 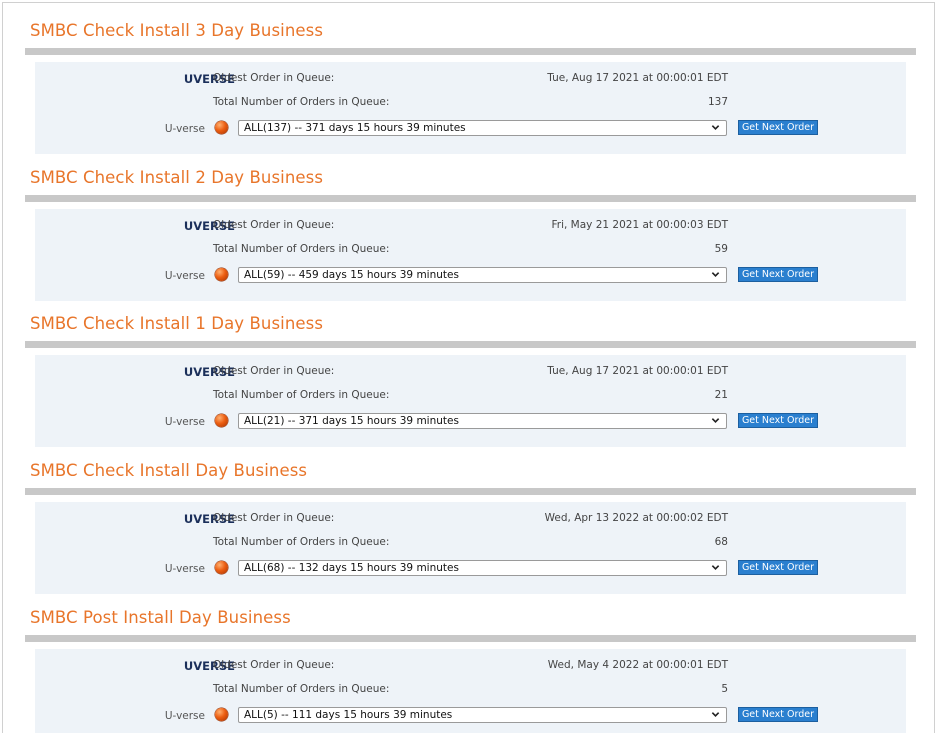 What do you see at coordinates (482, 128) in the screenshot?
I see `order-filter-select: ALL(137) -- 371 days 15 hours 39 minutes` at bounding box center [482, 128].